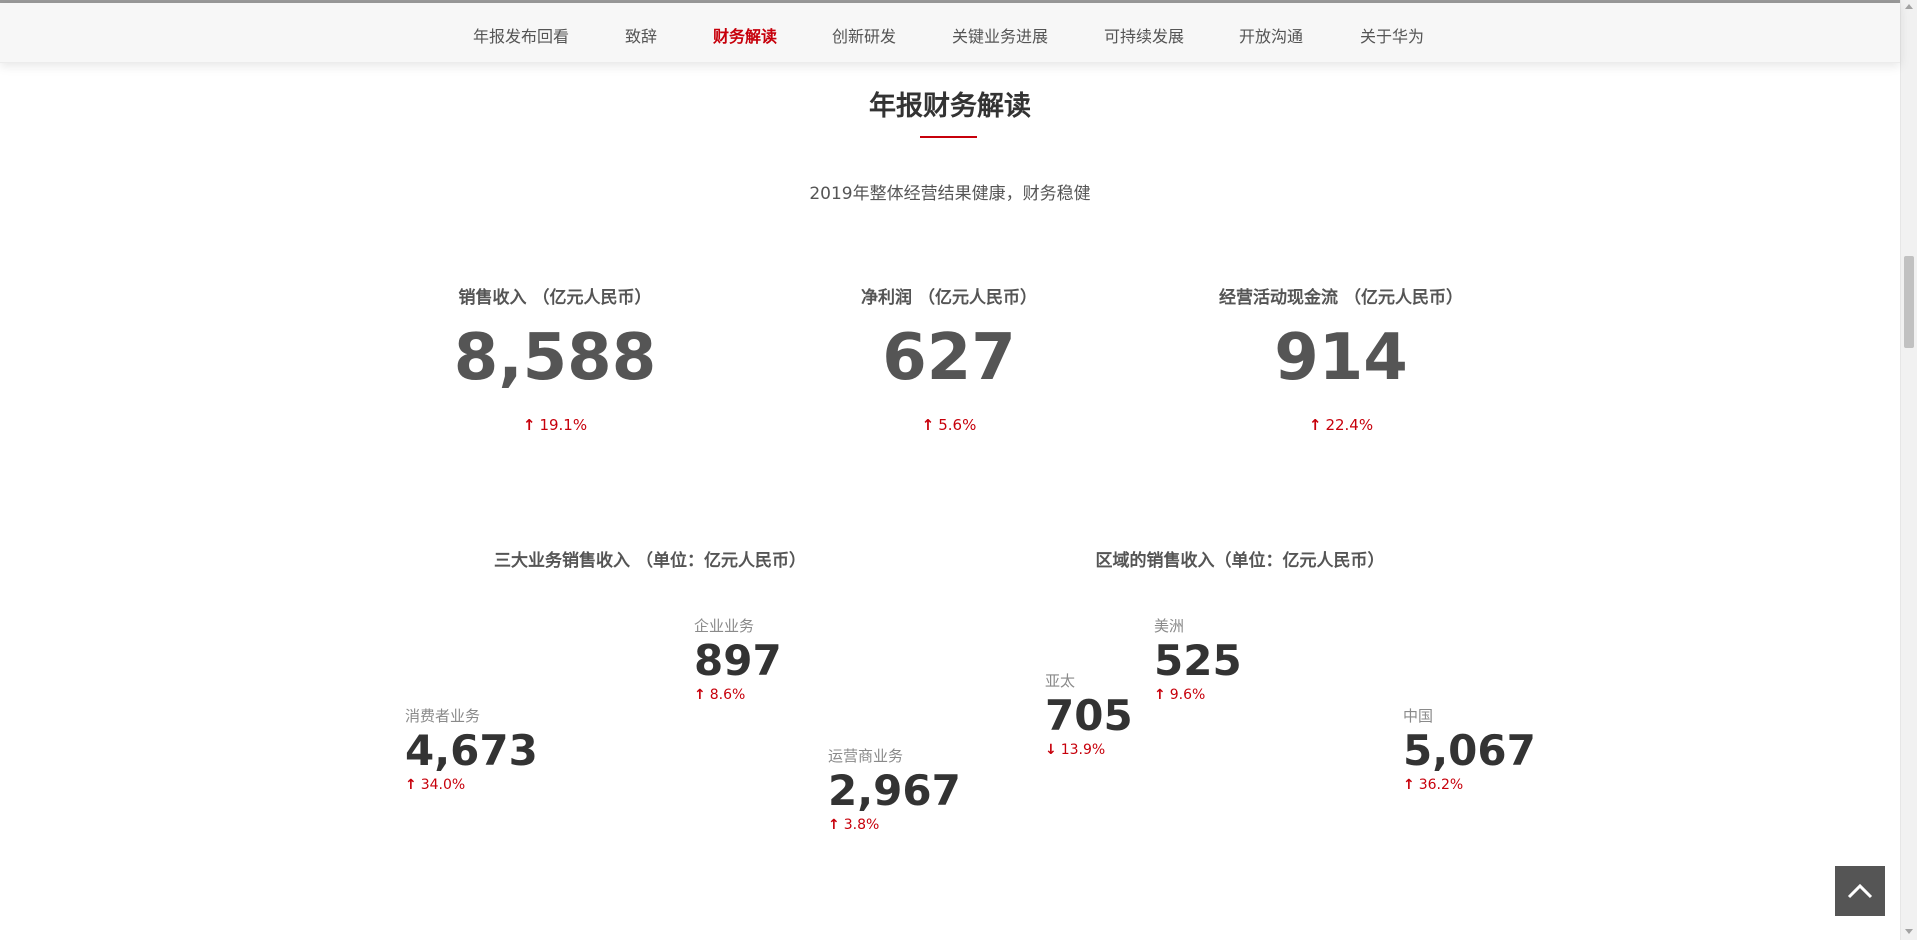 Image resolution: width=1917 pixels, height=940 pixels. What do you see at coordinates (1083, 750) in the screenshot?
I see `region-change-value: 13.9%` at bounding box center [1083, 750].